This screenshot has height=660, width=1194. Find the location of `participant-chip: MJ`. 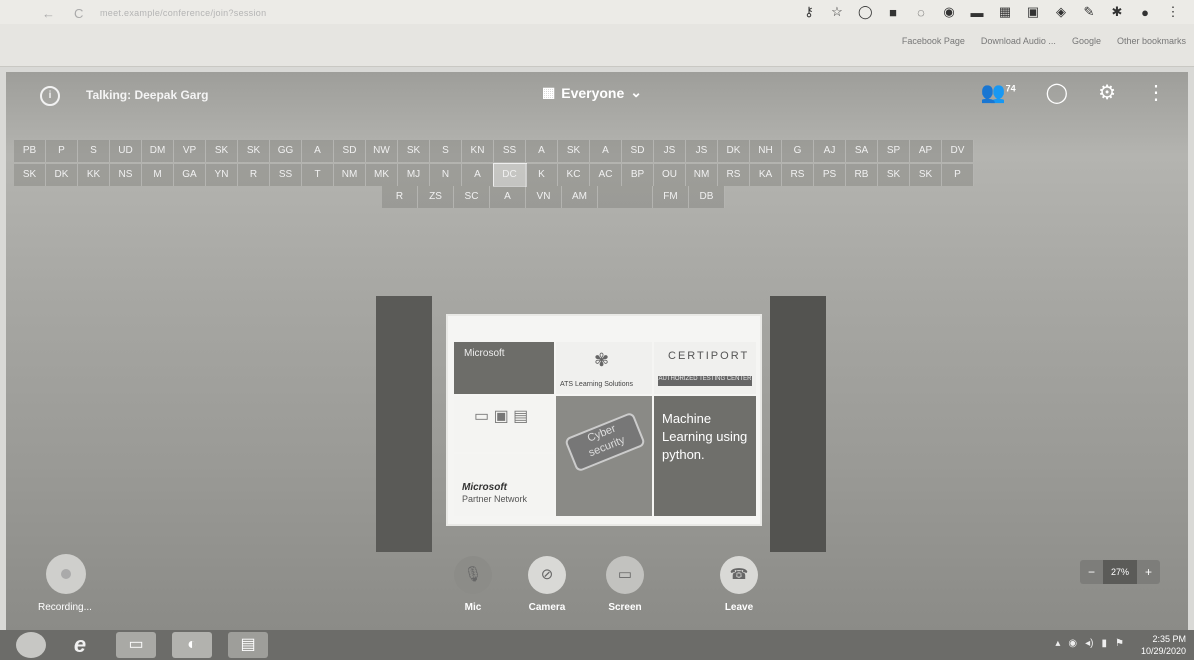

participant-chip: MJ is located at coordinates (414, 175).